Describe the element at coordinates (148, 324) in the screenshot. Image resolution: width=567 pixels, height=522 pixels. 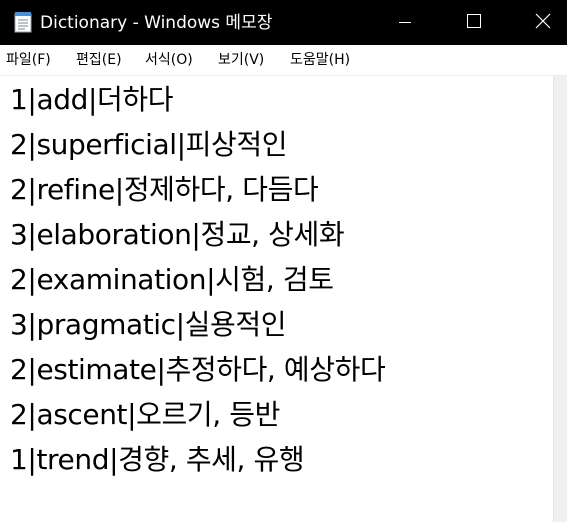
I see `text-line: 3|pragmatic|실용적인` at that location.